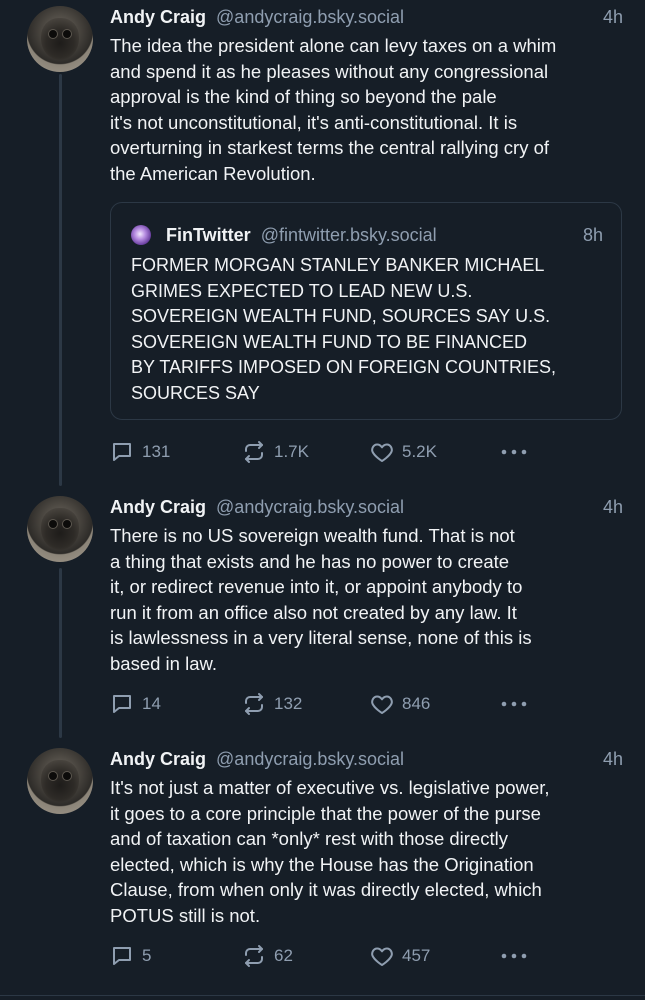 This screenshot has height=1000, width=645. I want to click on quote-time: 8h, so click(592, 235).